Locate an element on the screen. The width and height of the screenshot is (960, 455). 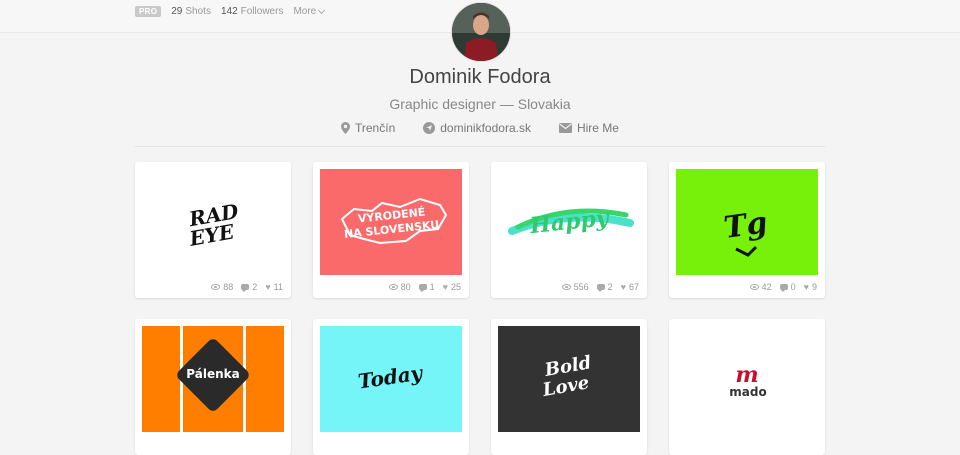
location-link: Trenčín is located at coordinates (368, 128).